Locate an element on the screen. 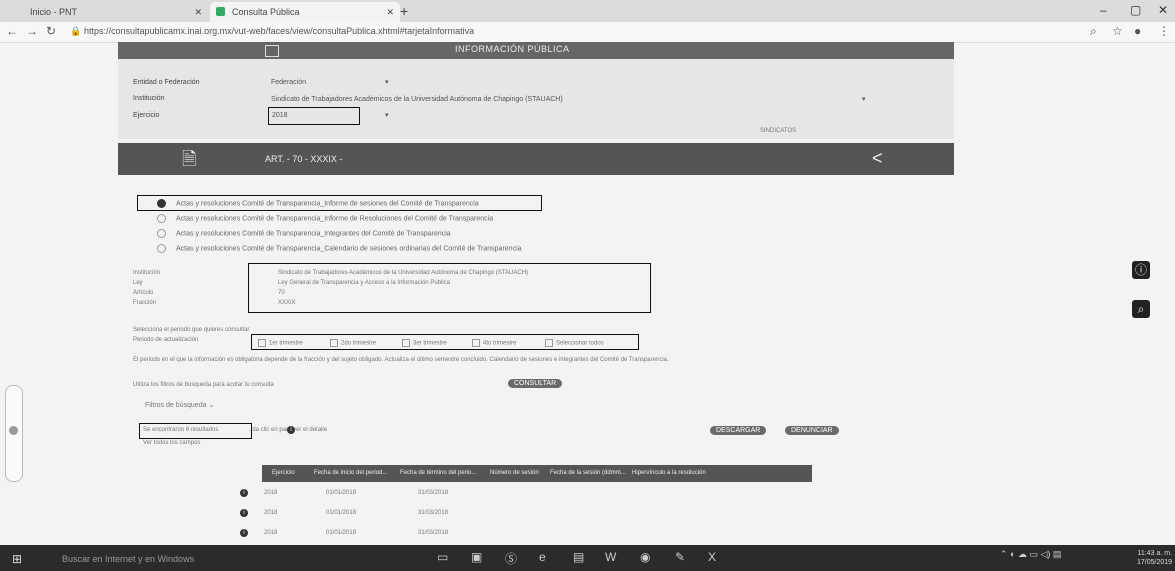 This screenshot has height=571, width=1175. feedback-tab is located at coordinates (14, 433).